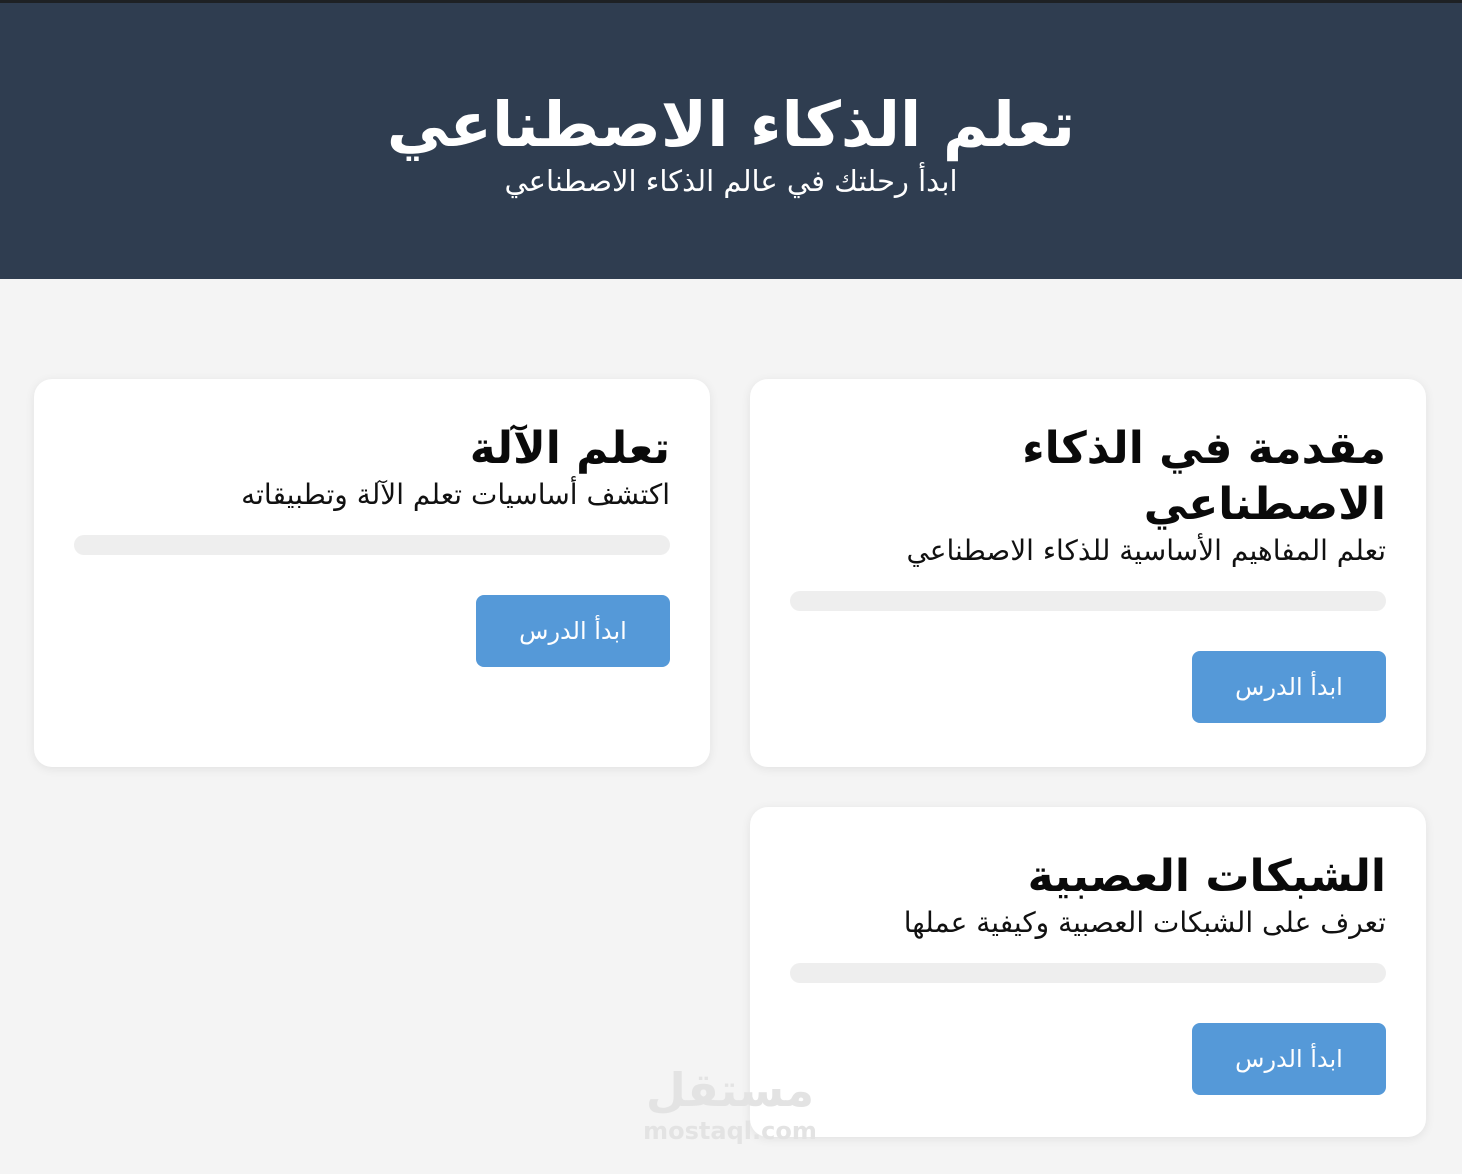 The width and height of the screenshot is (1462, 1174). What do you see at coordinates (1204, 476) in the screenshot?
I see `course-title: مقدمة في الذكاء الاصطناعي` at bounding box center [1204, 476].